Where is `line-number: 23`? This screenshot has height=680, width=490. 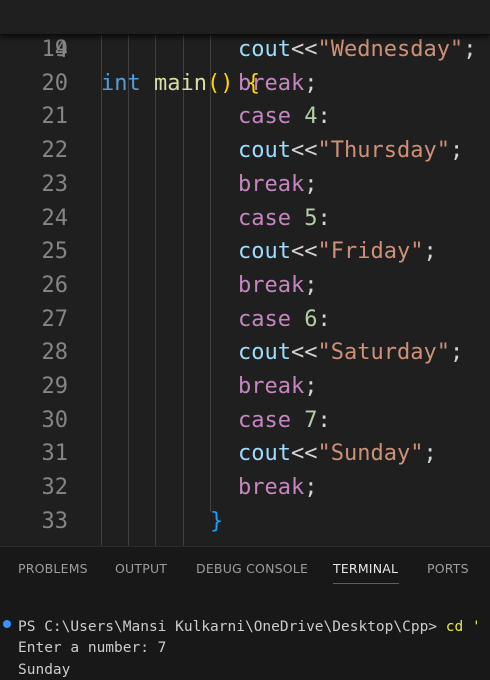
line-number: 23 is located at coordinates (55, 184).